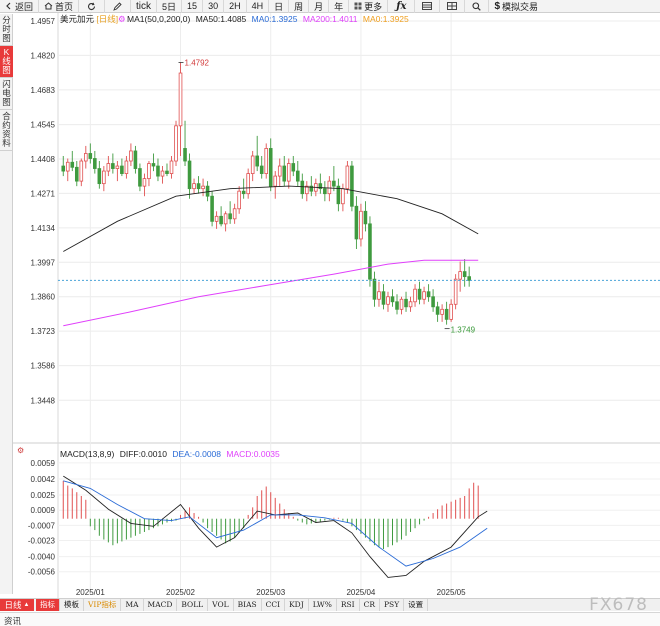 The height and width of the screenshot is (626, 660). What do you see at coordinates (6, 130) in the screenshot?
I see `sidebar-tab-contract: 合约资料` at bounding box center [6, 130].